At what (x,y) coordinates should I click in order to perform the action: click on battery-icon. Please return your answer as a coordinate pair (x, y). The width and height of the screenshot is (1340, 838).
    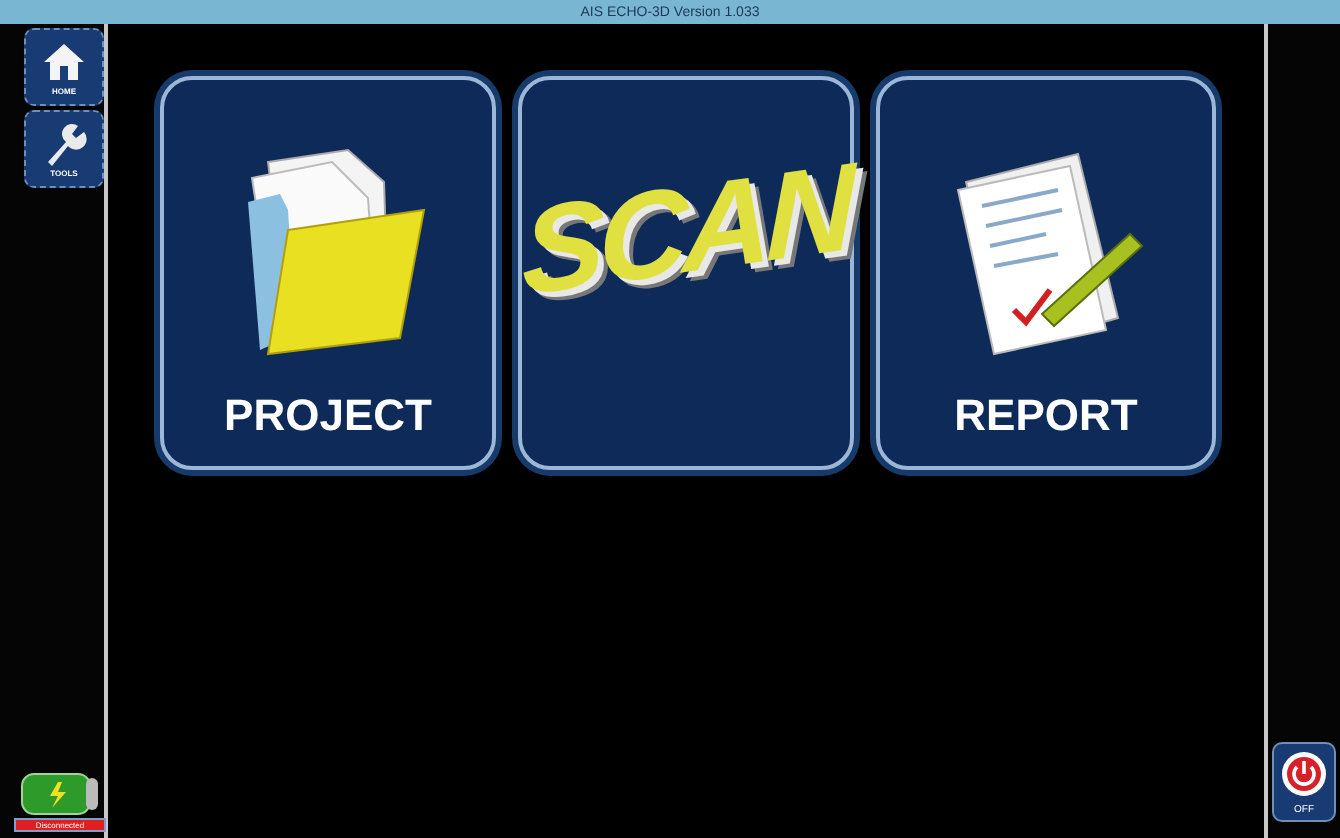
    Looking at the image, I should click on (60, 794).